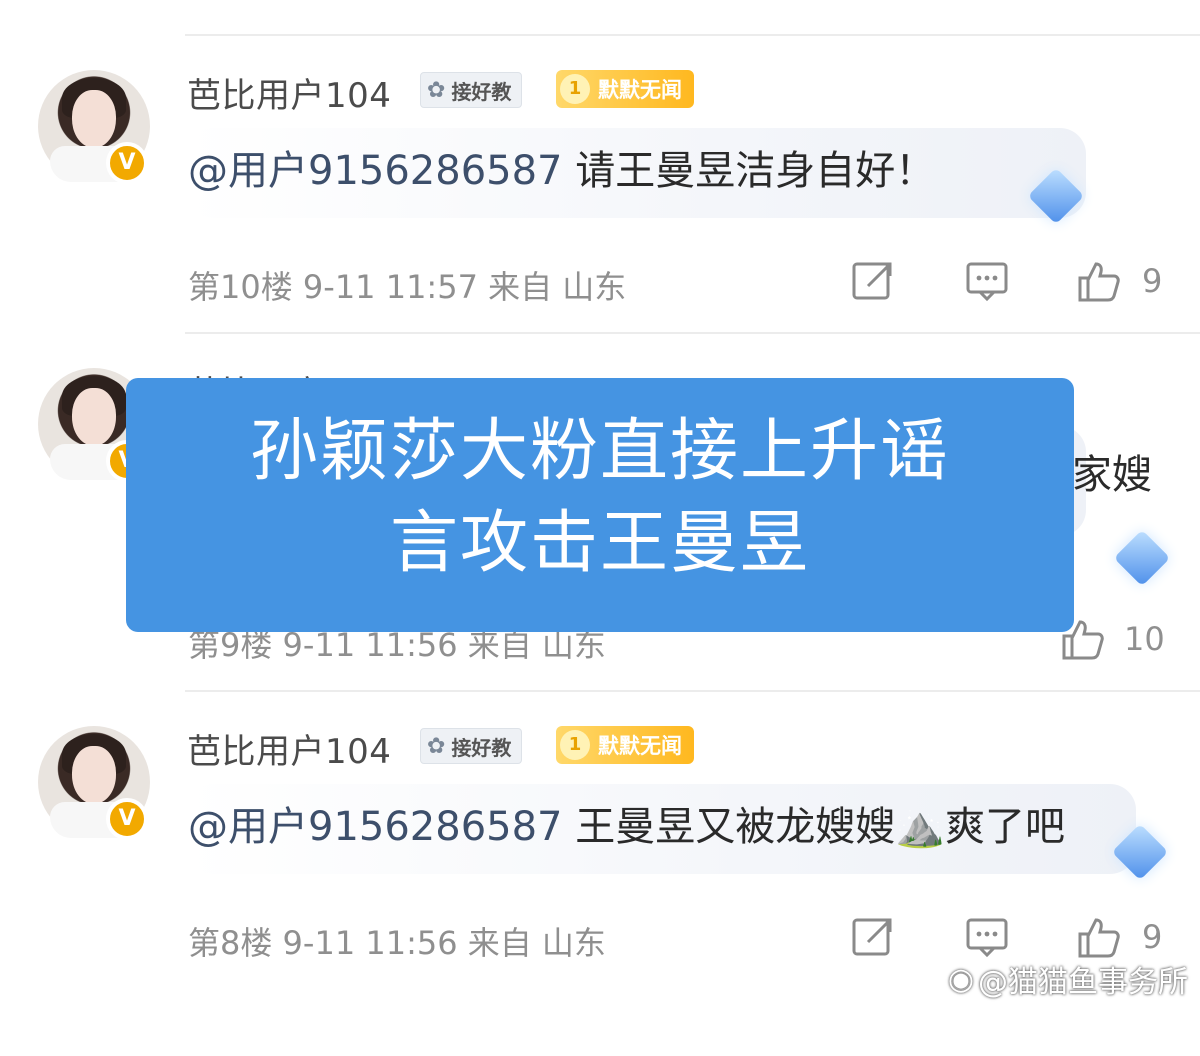 The image size is (1200, 1056). What do you see at coordinates (1144, 639) in the screenshot?
I see `like-count: 10` at bounding box center [1144, 639].